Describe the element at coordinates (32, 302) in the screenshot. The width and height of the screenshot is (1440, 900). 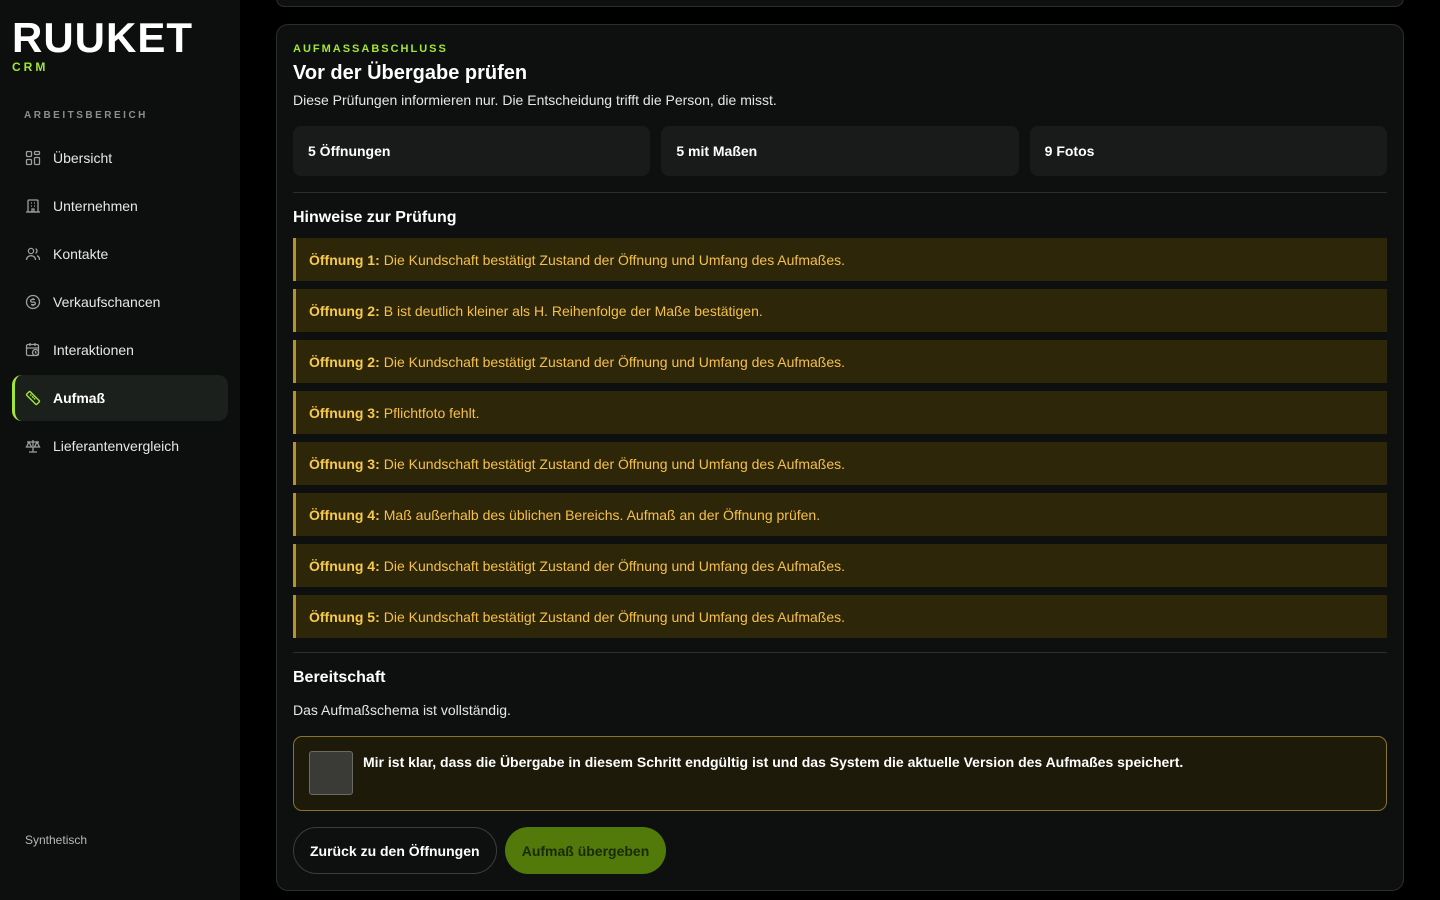
I see `dollar-circle-icon` at that location.